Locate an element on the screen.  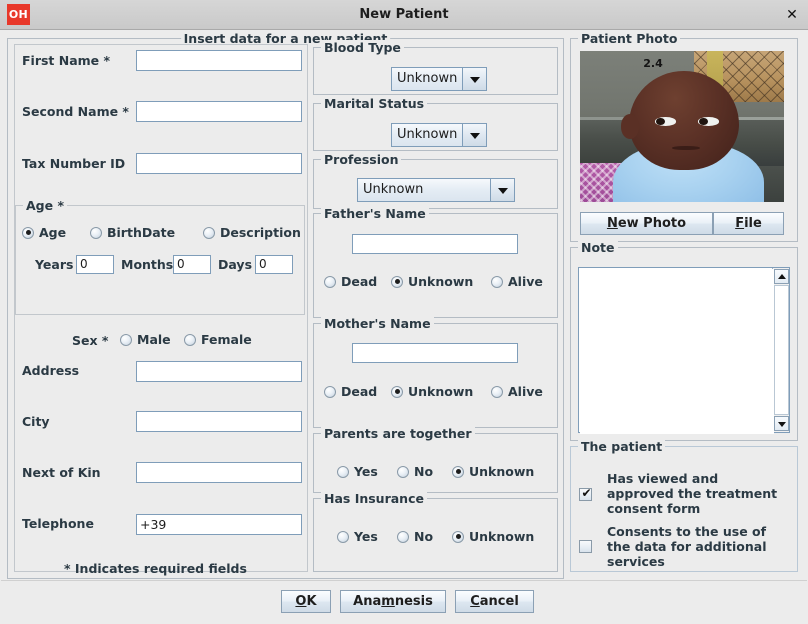
tax-number-input is located at coordinates (219, 163).